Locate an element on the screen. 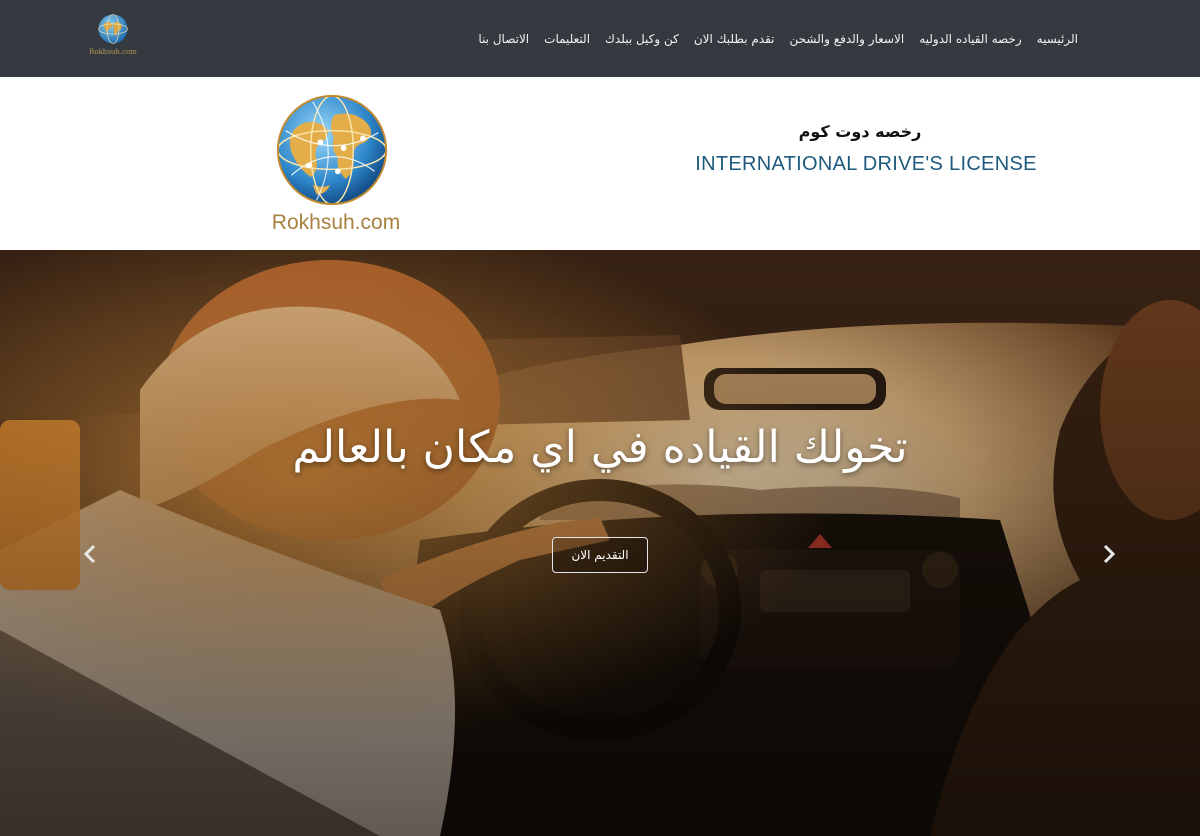 Image resolution: width=1200 pixels, height=836 pixels. nav-item-apply-now: تقدم بطلبك الان is located at coordinates (734, 39).